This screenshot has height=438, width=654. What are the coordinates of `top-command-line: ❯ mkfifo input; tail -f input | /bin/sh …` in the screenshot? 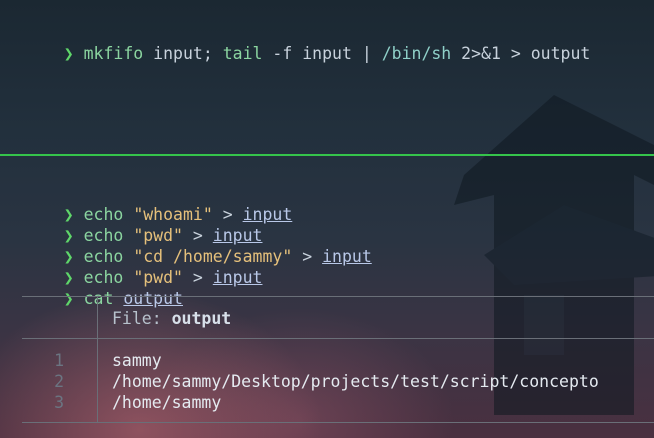 It's located at (307, 42).